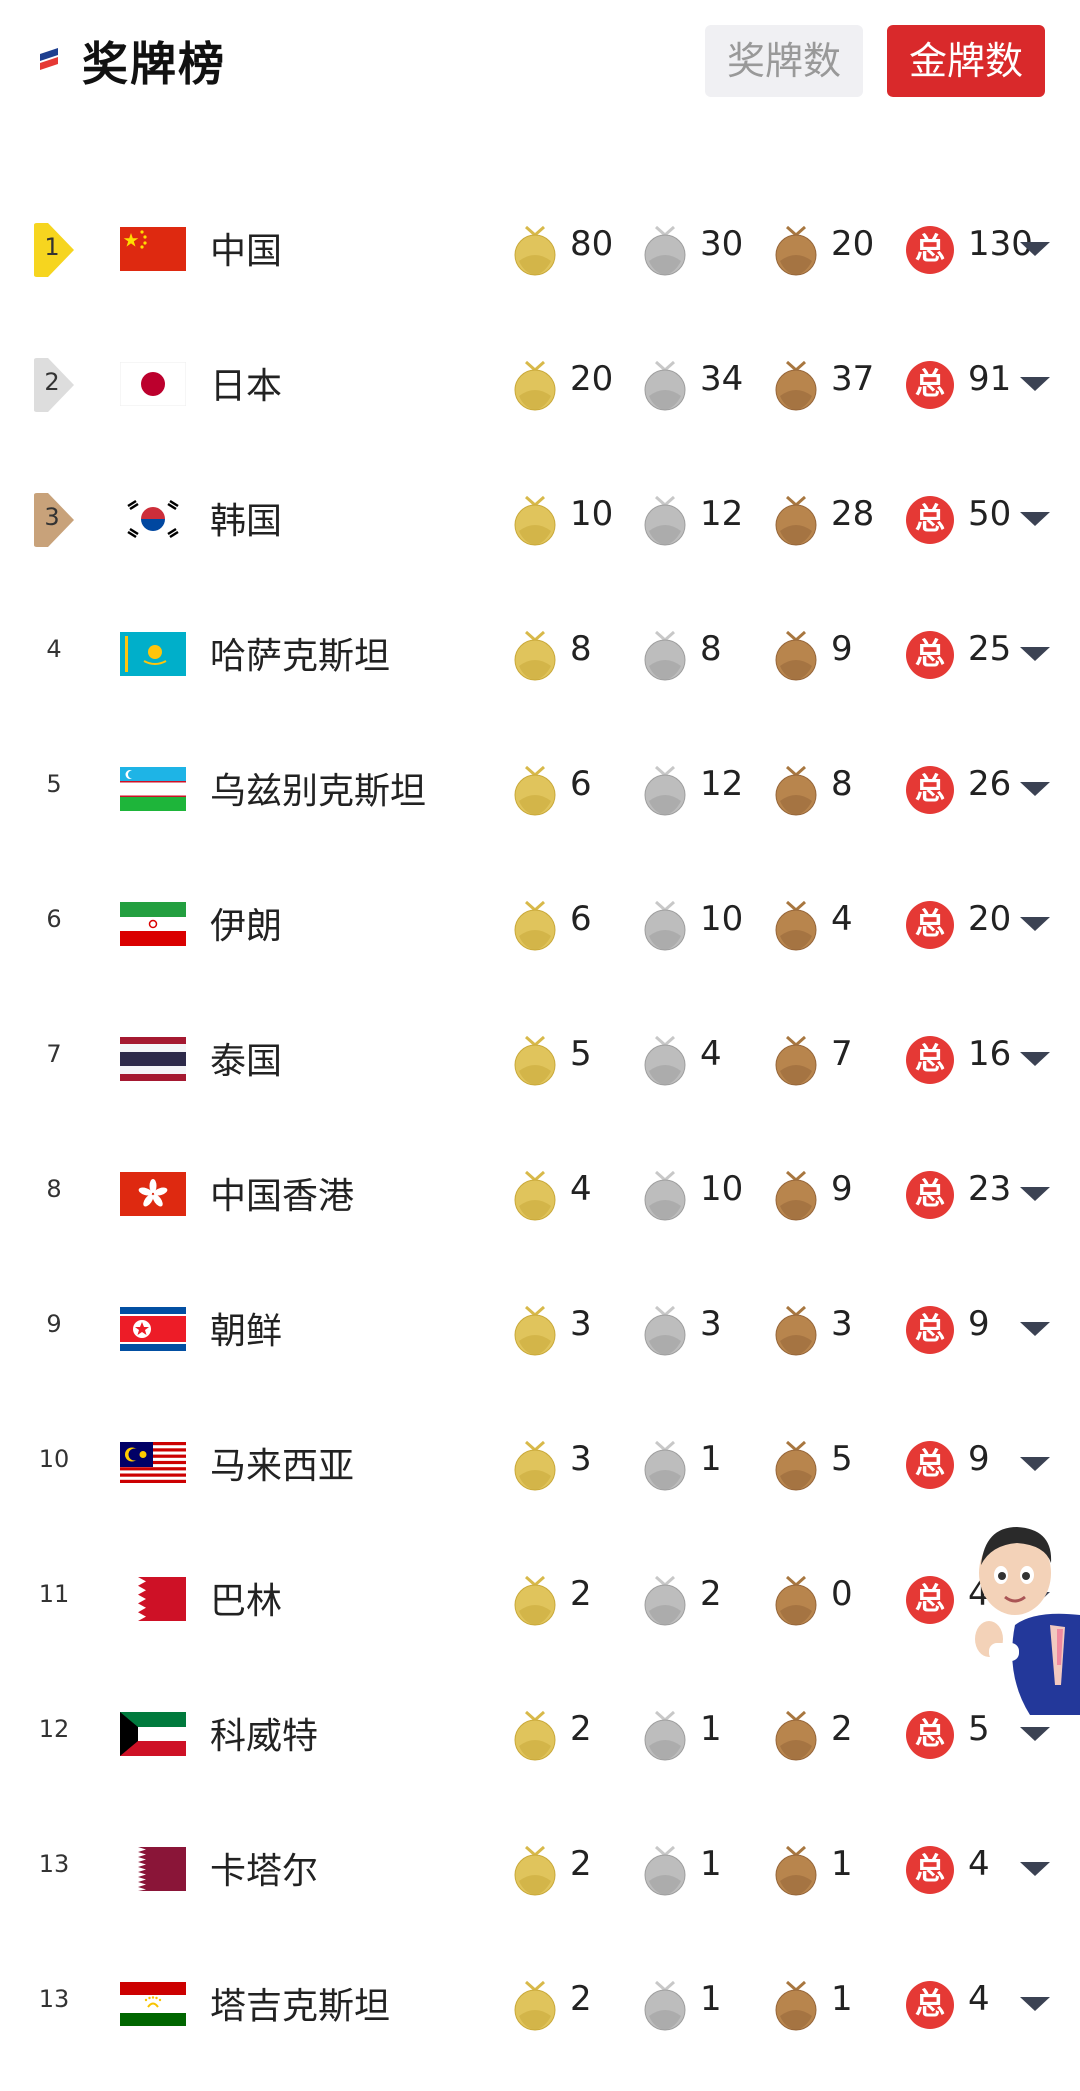 Image resolution: width=1080 pixels, height=2091 pixels. What do you see at coordinates (56, 250) in the screenshot?
I see `rank-badge-icon: 1` at bounding box center [56, 250].